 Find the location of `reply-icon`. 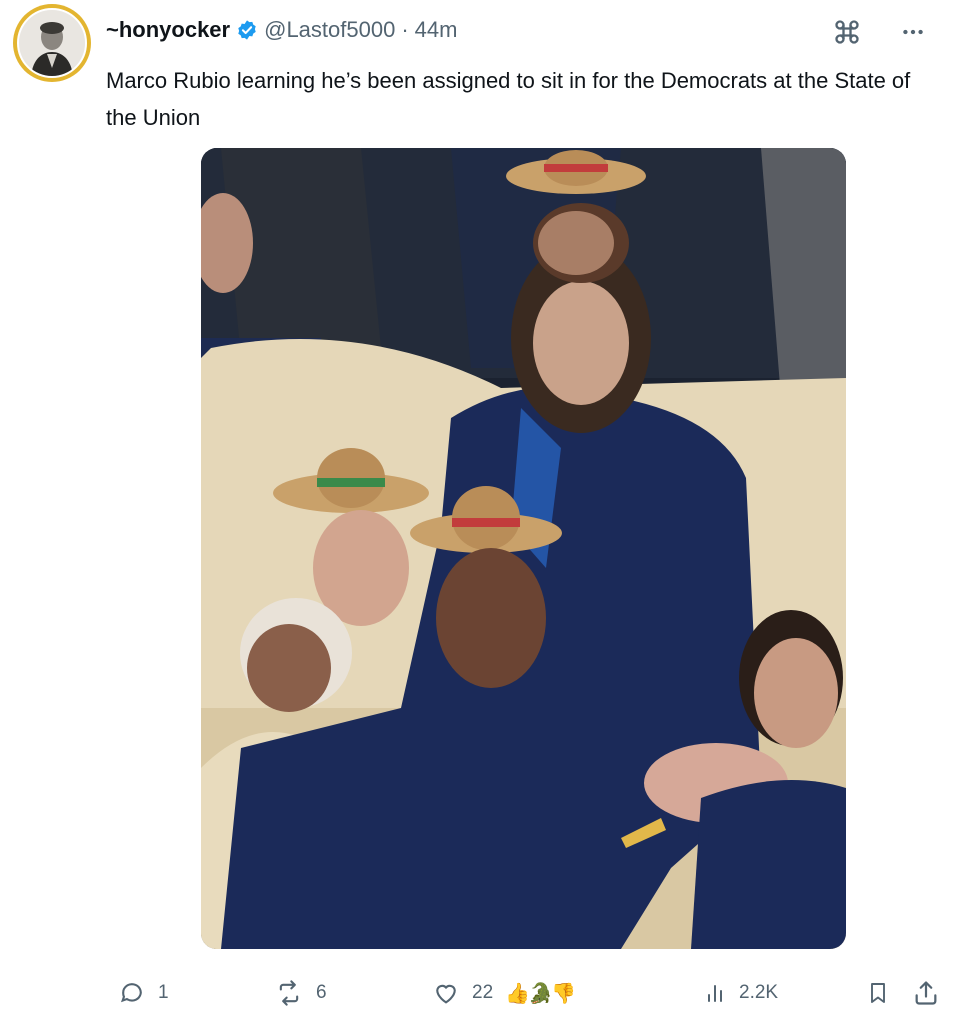

reply-icon is located at coordinates (131, 993).